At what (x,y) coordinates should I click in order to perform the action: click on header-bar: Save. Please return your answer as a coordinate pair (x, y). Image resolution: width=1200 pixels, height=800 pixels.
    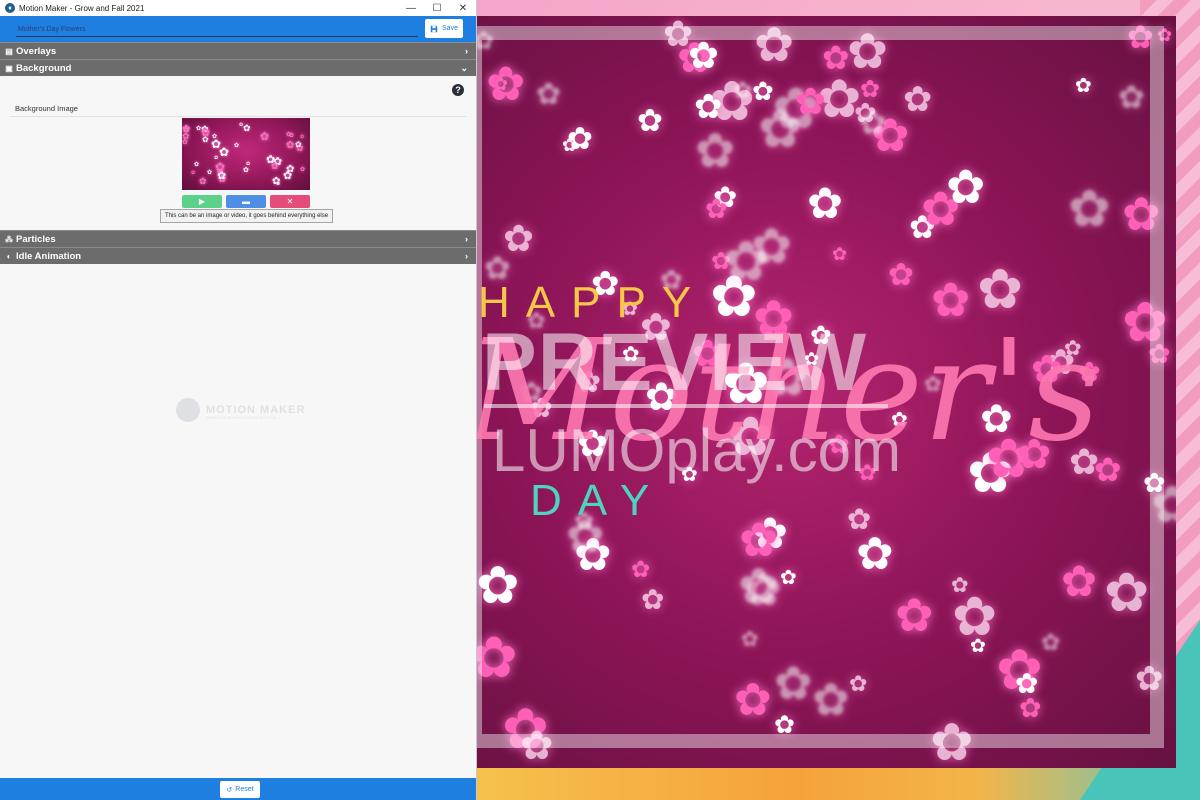
    Looking at the image, I should click on (238, 29).